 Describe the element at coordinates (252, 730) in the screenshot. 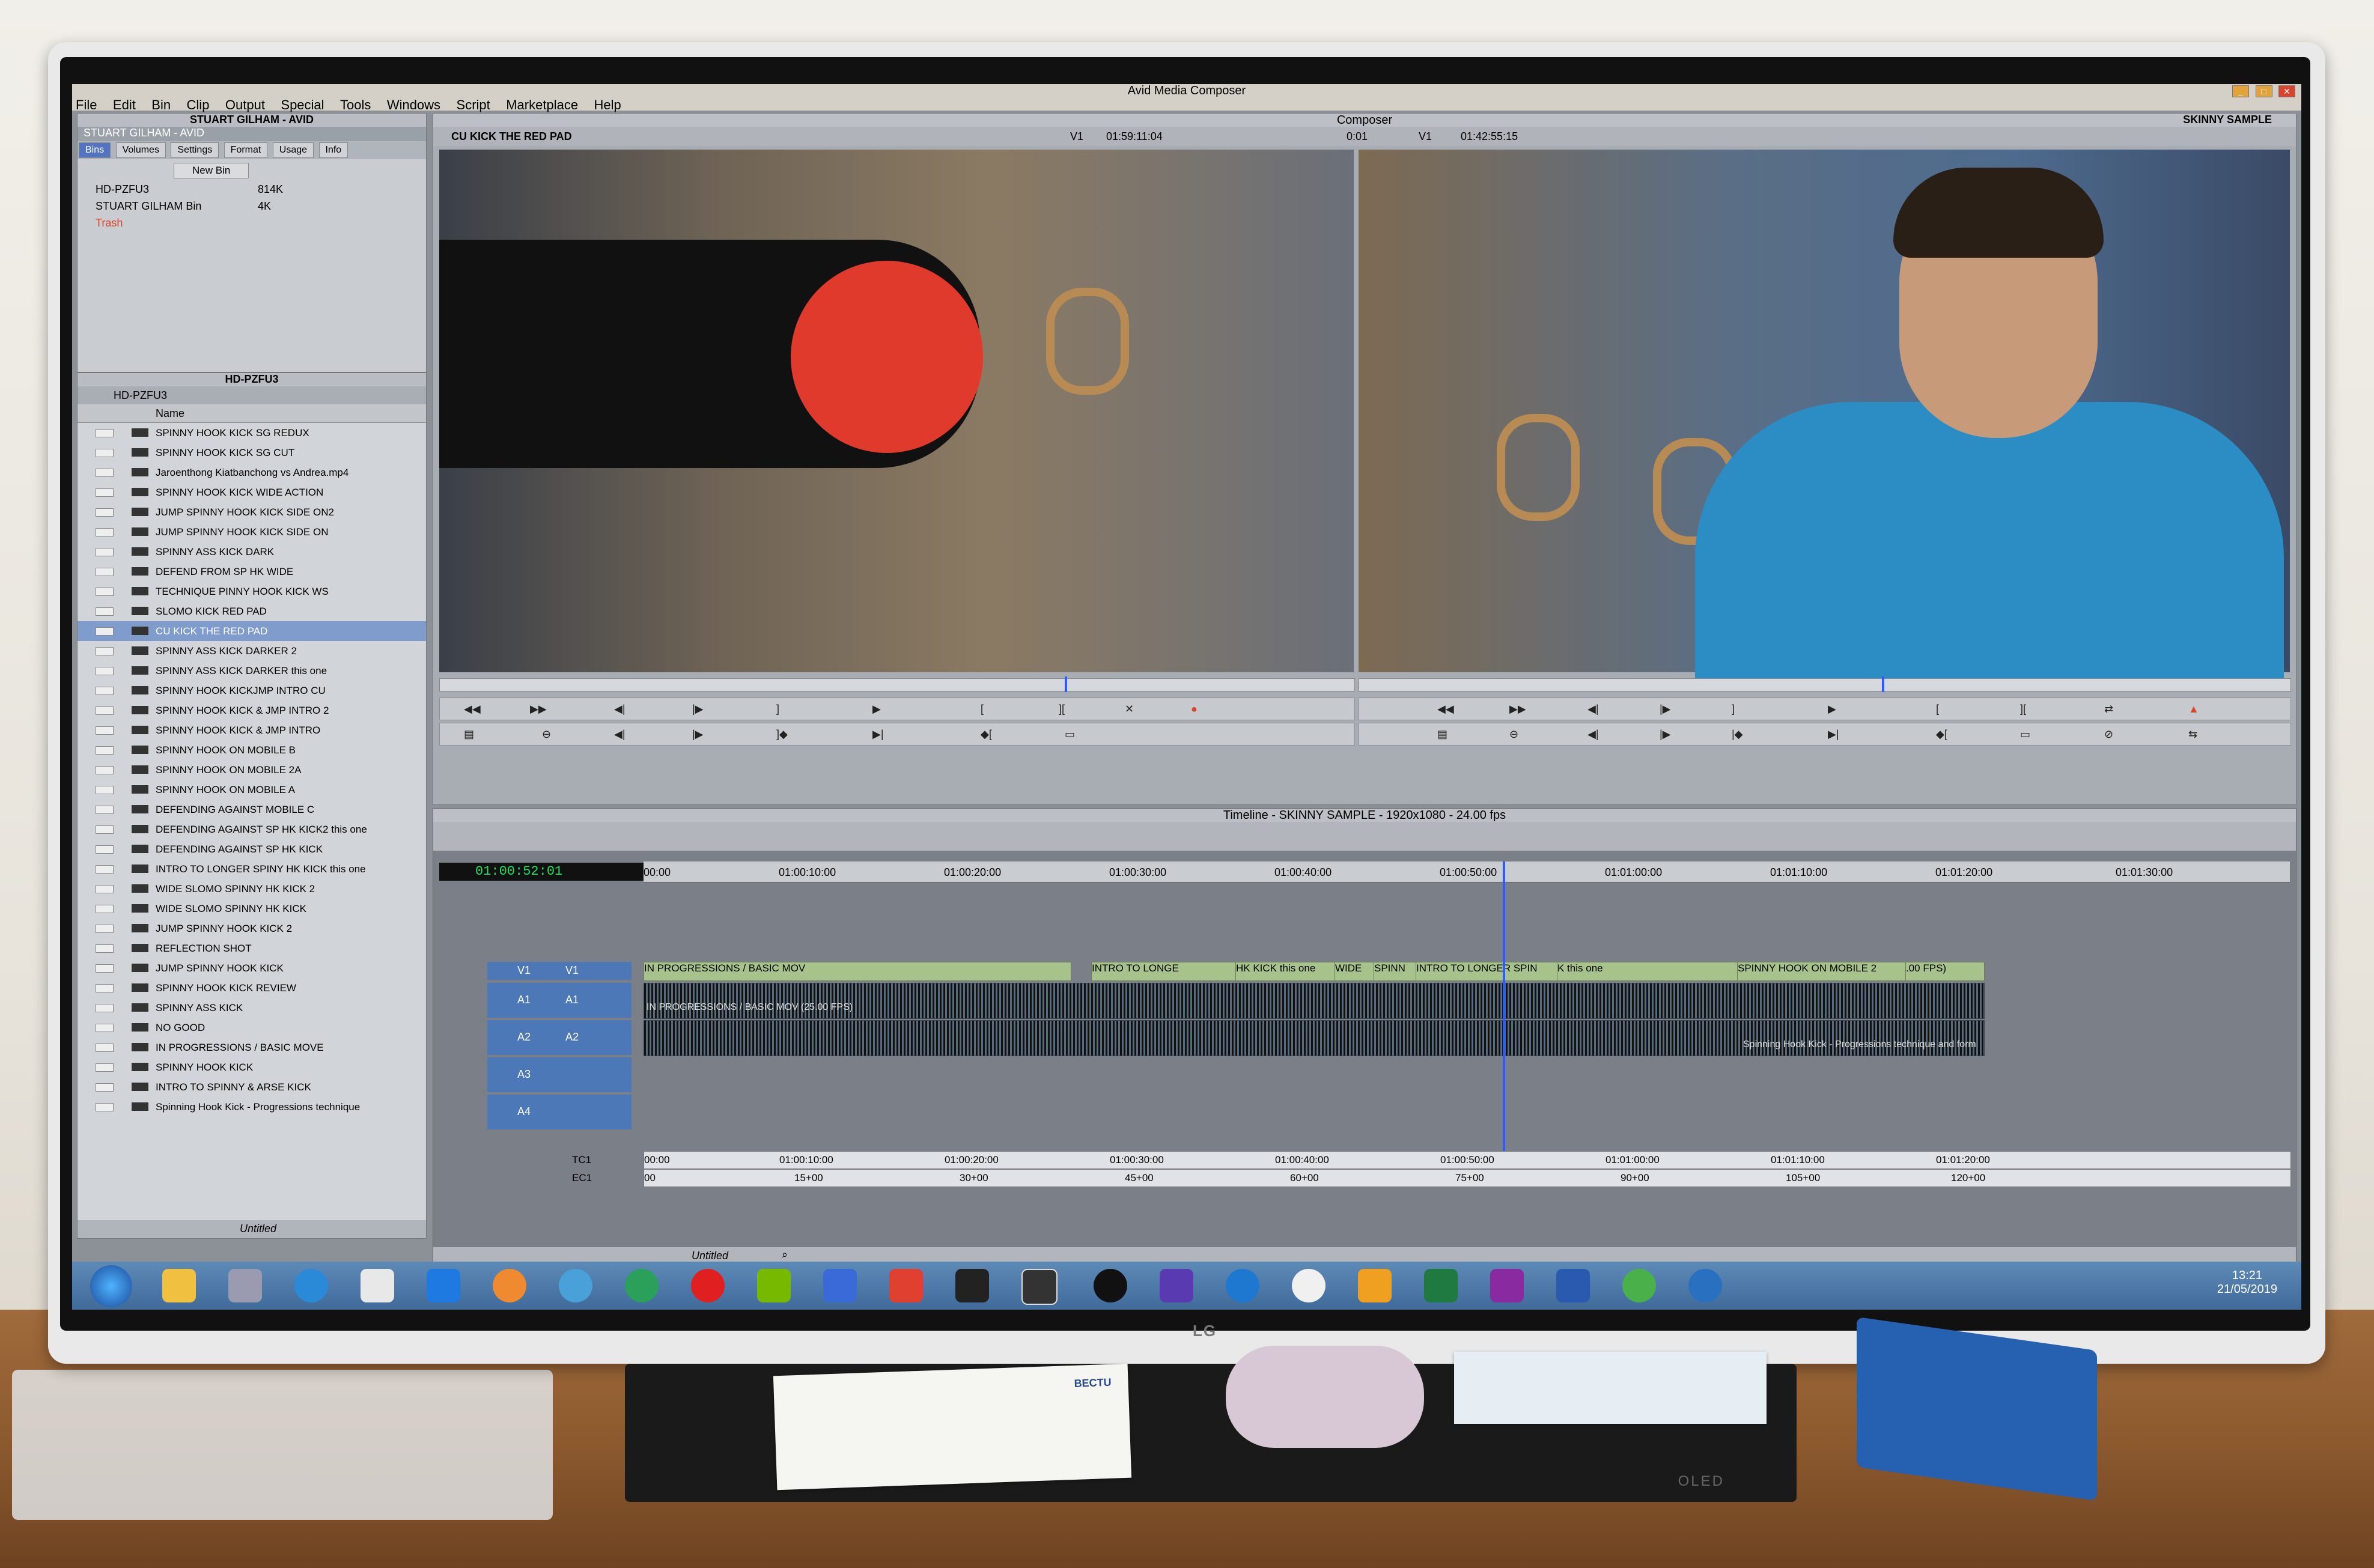

I see `clip-row: SPINNY HOOK KICK & JMP INTRO` at that location.